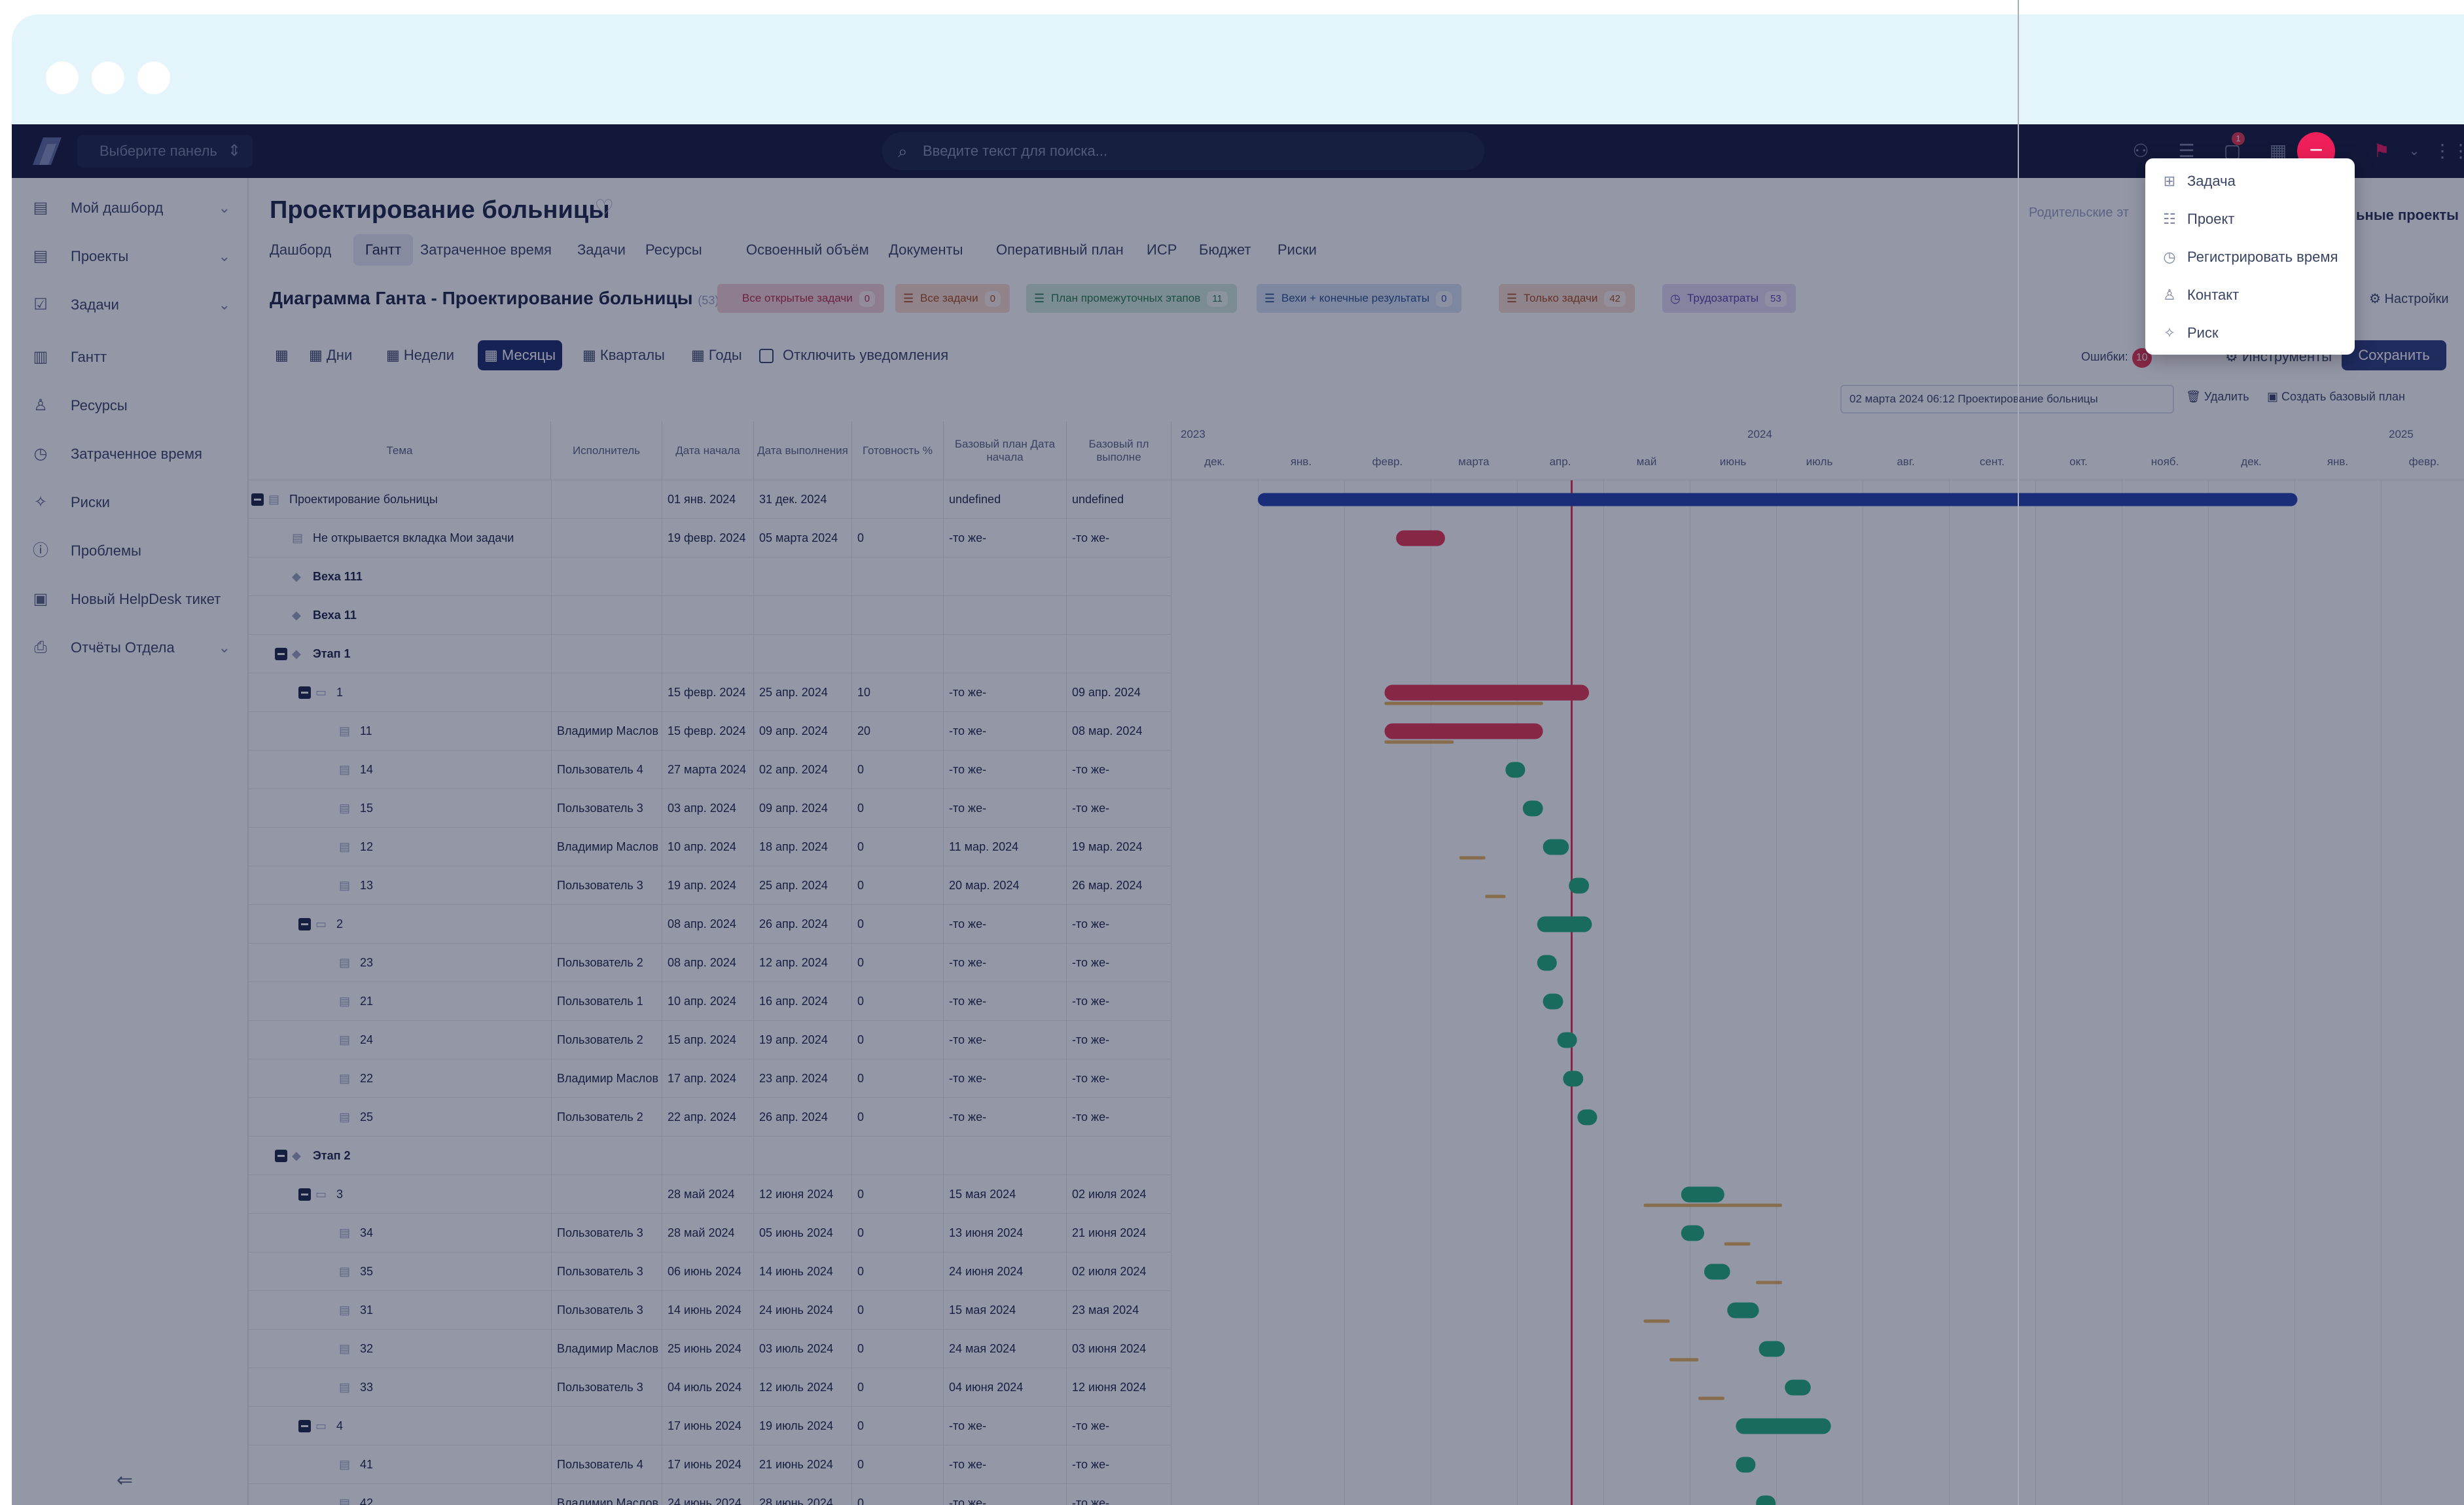  What do you see at coordinates (2169, 181) in the screenshot?
I see `task-icon: ⊞` at bounding box center [2169, 181].